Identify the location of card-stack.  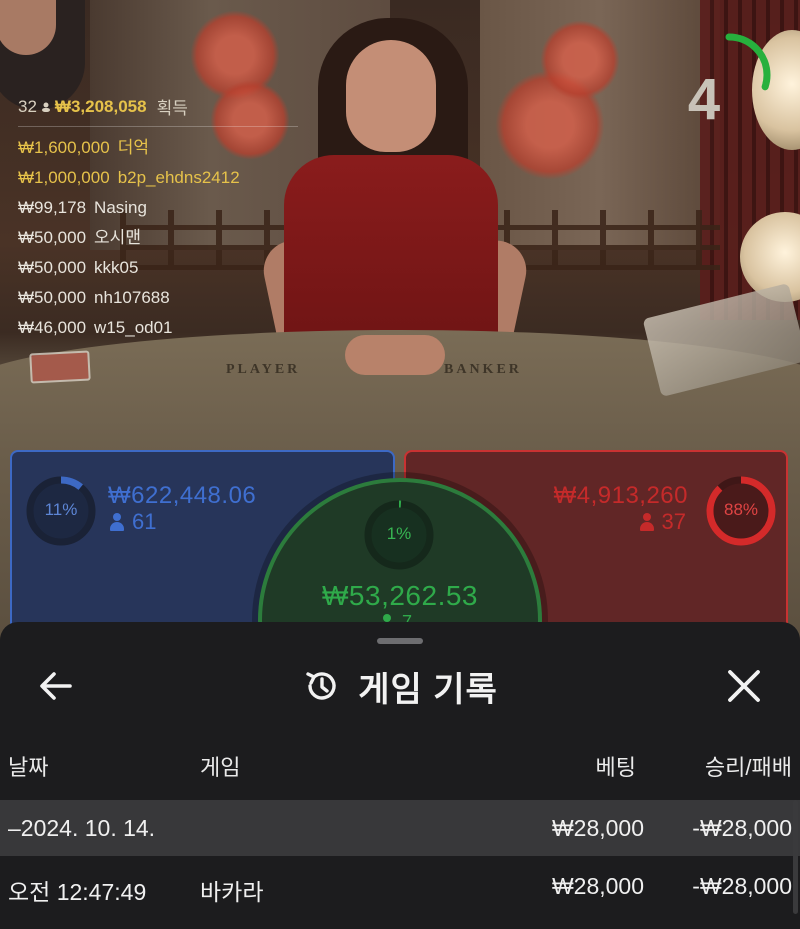
(60, 367).